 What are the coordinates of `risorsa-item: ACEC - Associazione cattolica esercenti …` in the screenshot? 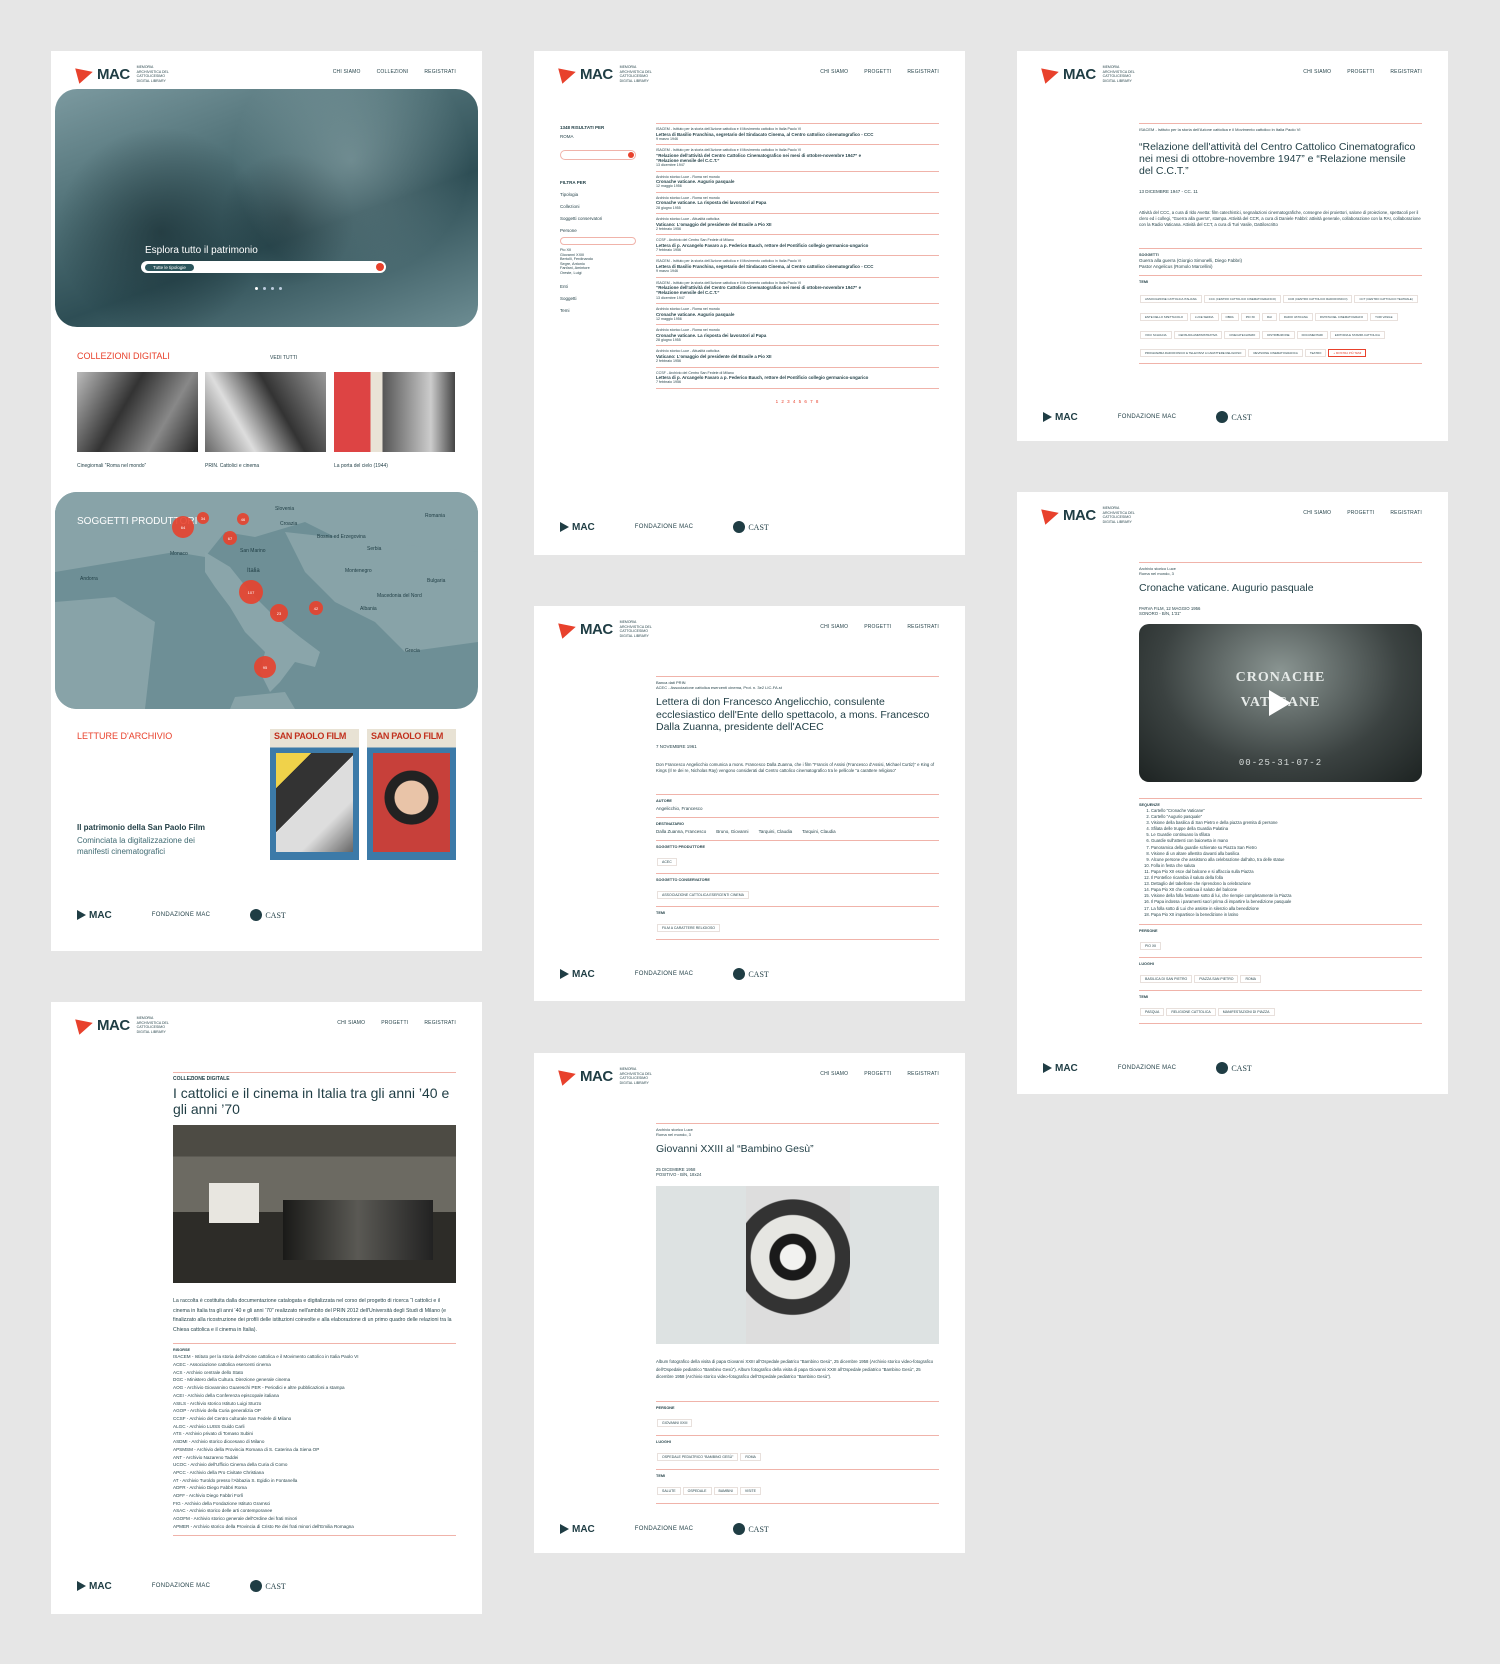 It's located at (314, 1365).